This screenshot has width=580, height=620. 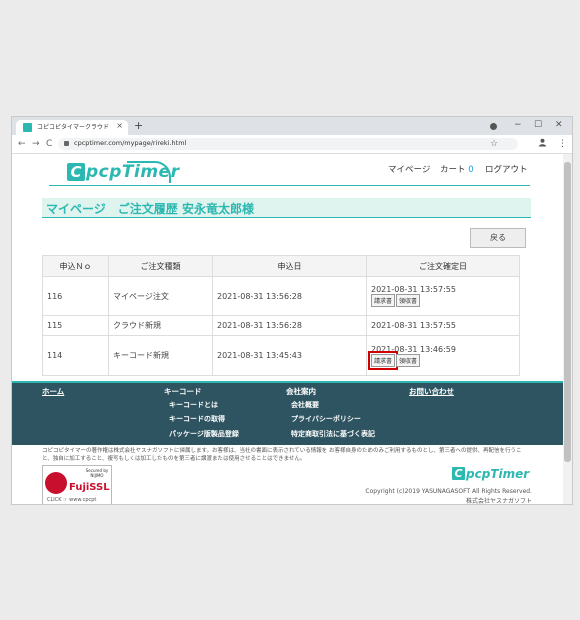 I want to click on scrollbar-thumb, so click(x=567, y=312).